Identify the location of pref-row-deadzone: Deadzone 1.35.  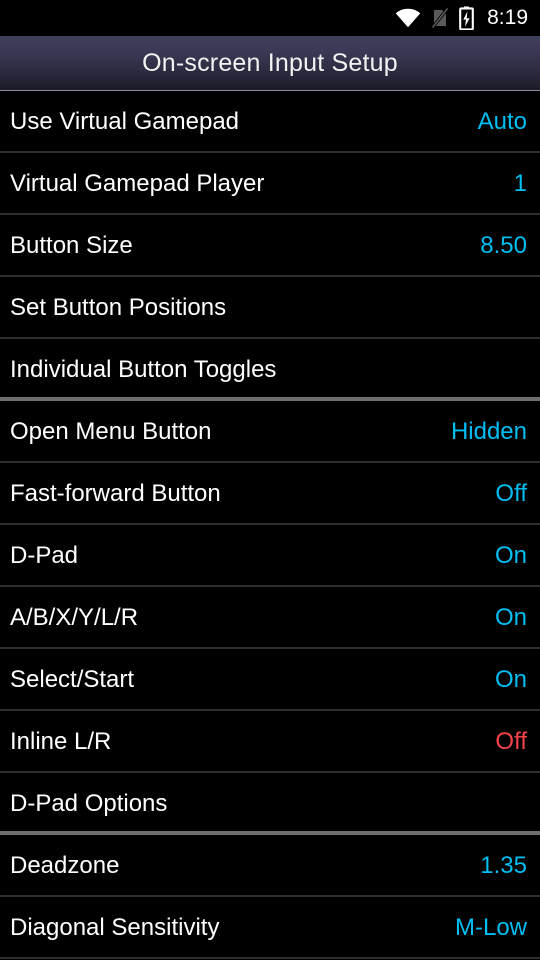
(270, 866).